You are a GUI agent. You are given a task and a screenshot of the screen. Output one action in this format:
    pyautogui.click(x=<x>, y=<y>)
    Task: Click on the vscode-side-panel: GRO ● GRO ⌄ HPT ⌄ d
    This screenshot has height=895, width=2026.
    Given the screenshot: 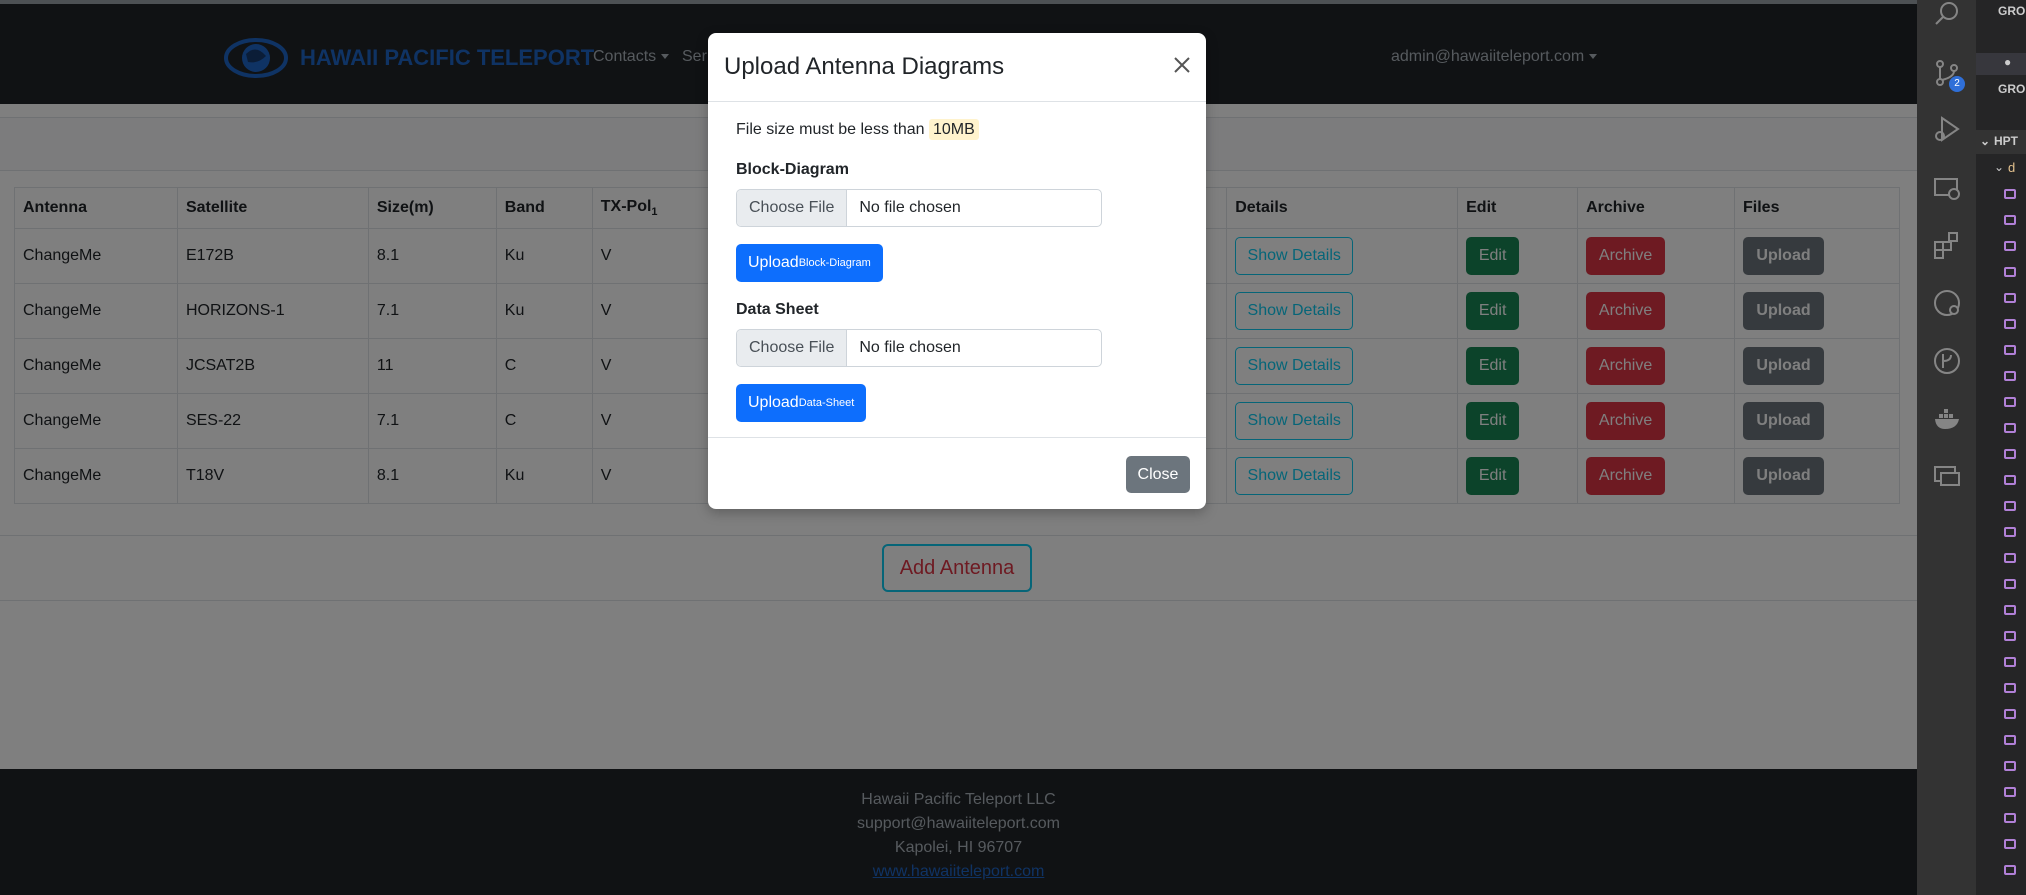 What is the action you would take?
    pyautogui.click(x=2001, y=447)
    